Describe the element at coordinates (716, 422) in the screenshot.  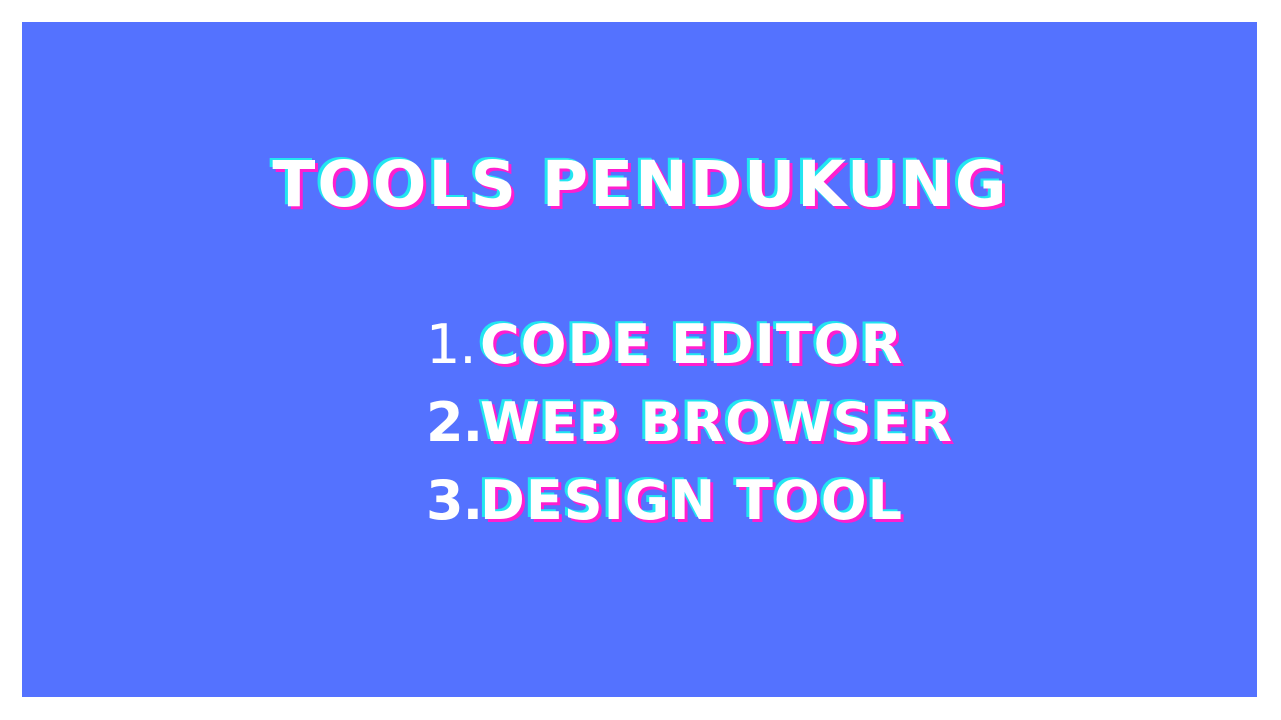
I see `list-item-label: WEB BROWSER` at that location.